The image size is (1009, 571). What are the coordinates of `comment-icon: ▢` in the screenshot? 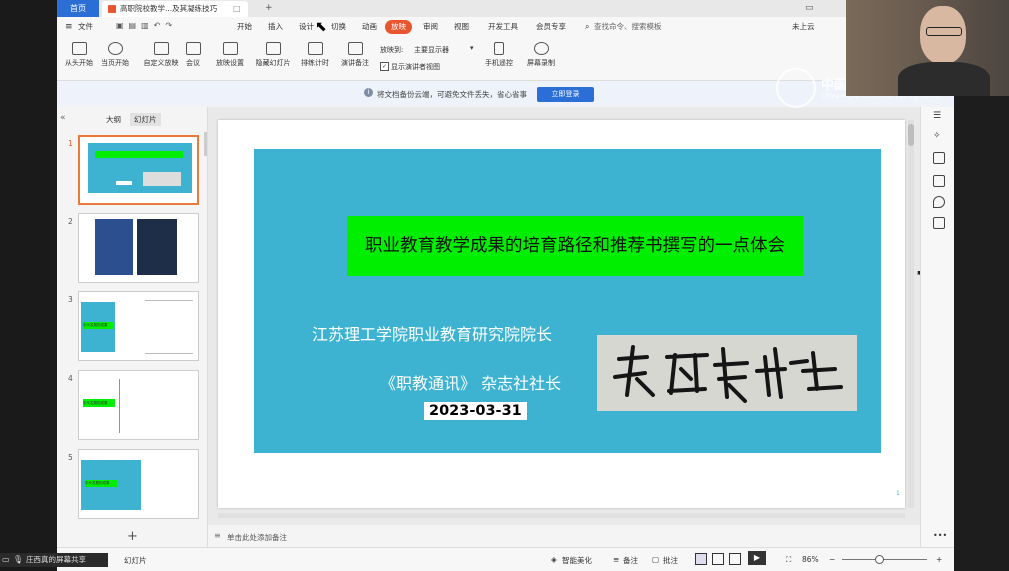 It's located at (656, 559).